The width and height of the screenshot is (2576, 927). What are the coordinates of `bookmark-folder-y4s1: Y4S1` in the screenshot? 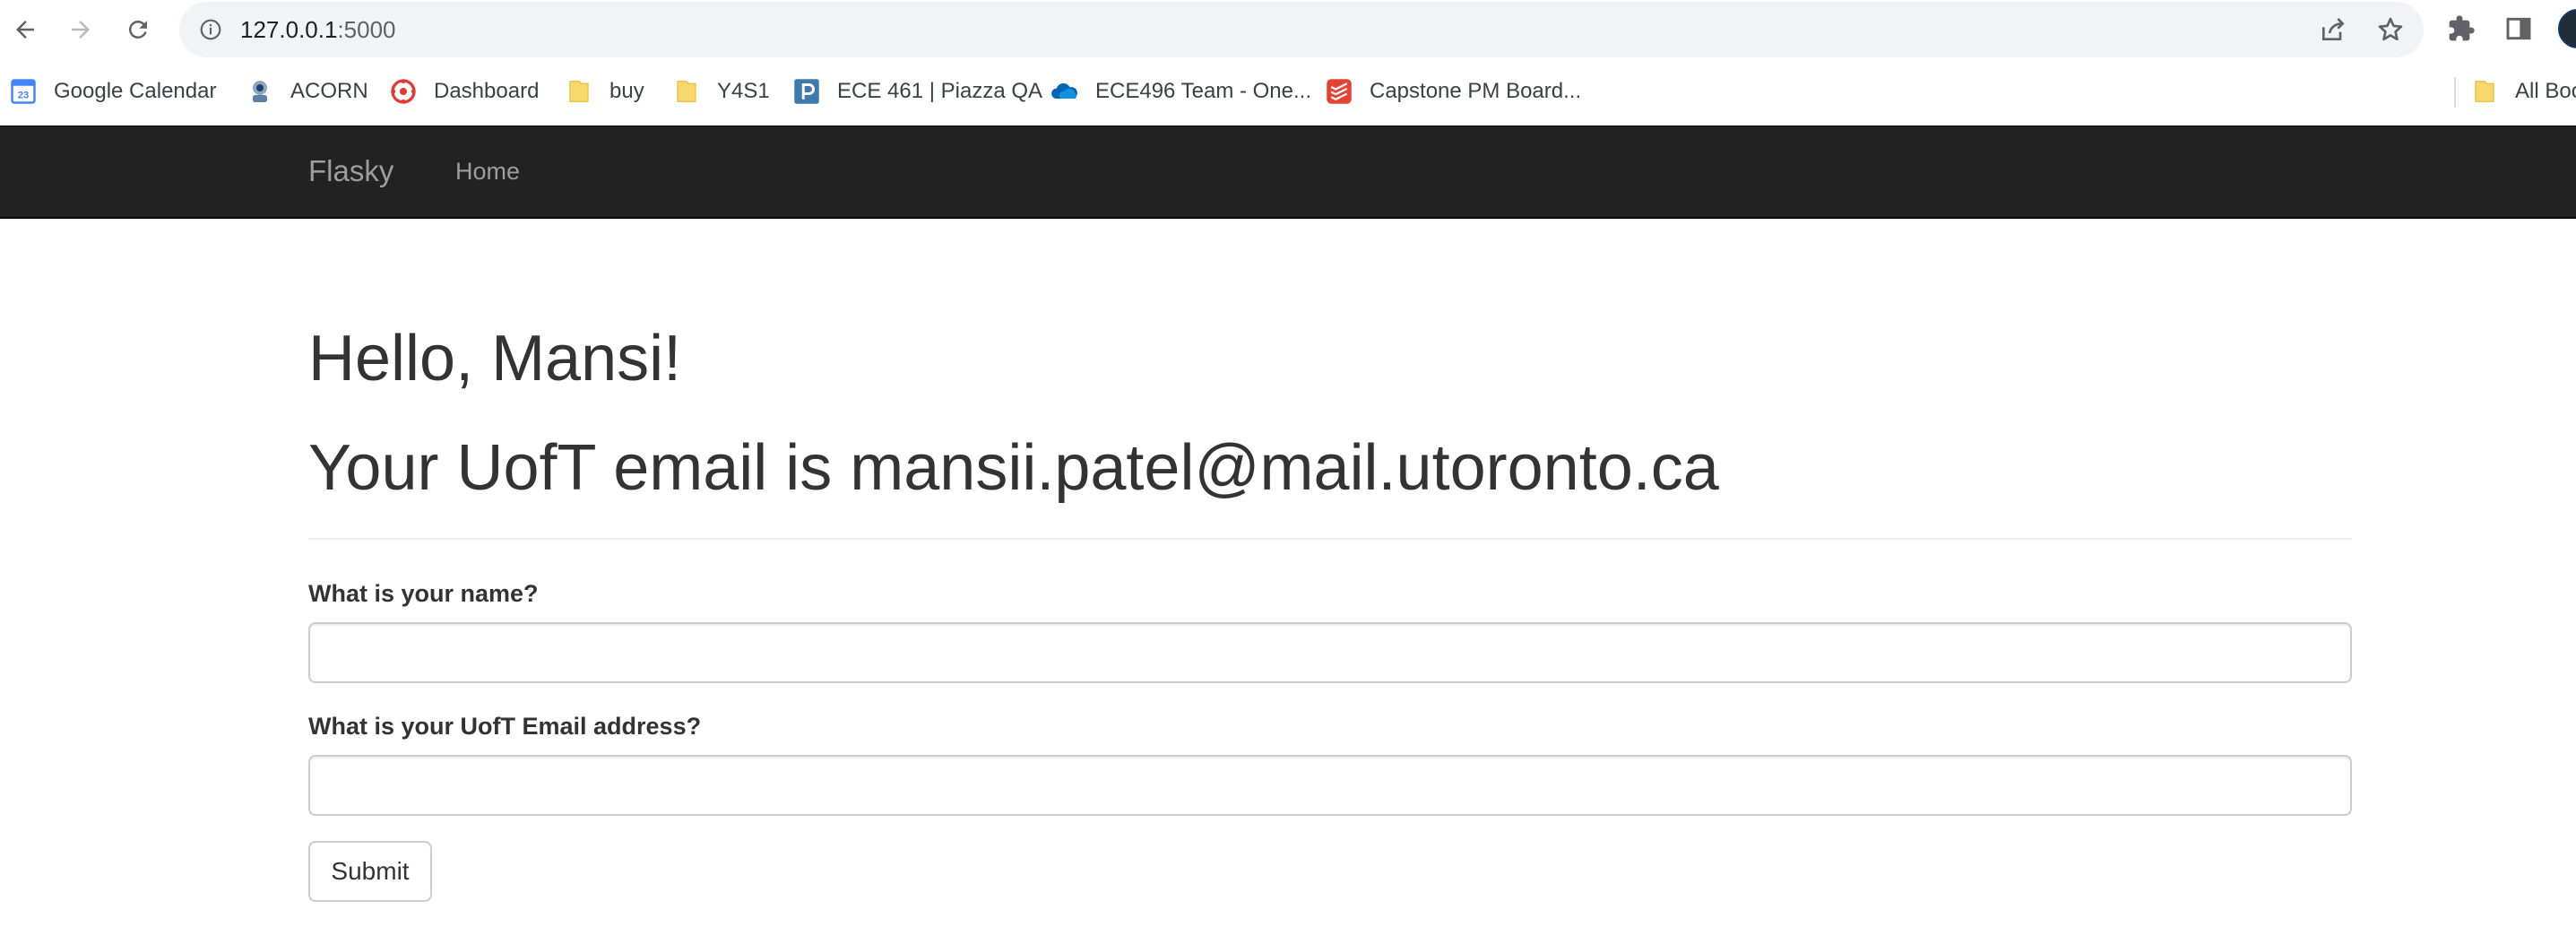 It's located at (721, 91).